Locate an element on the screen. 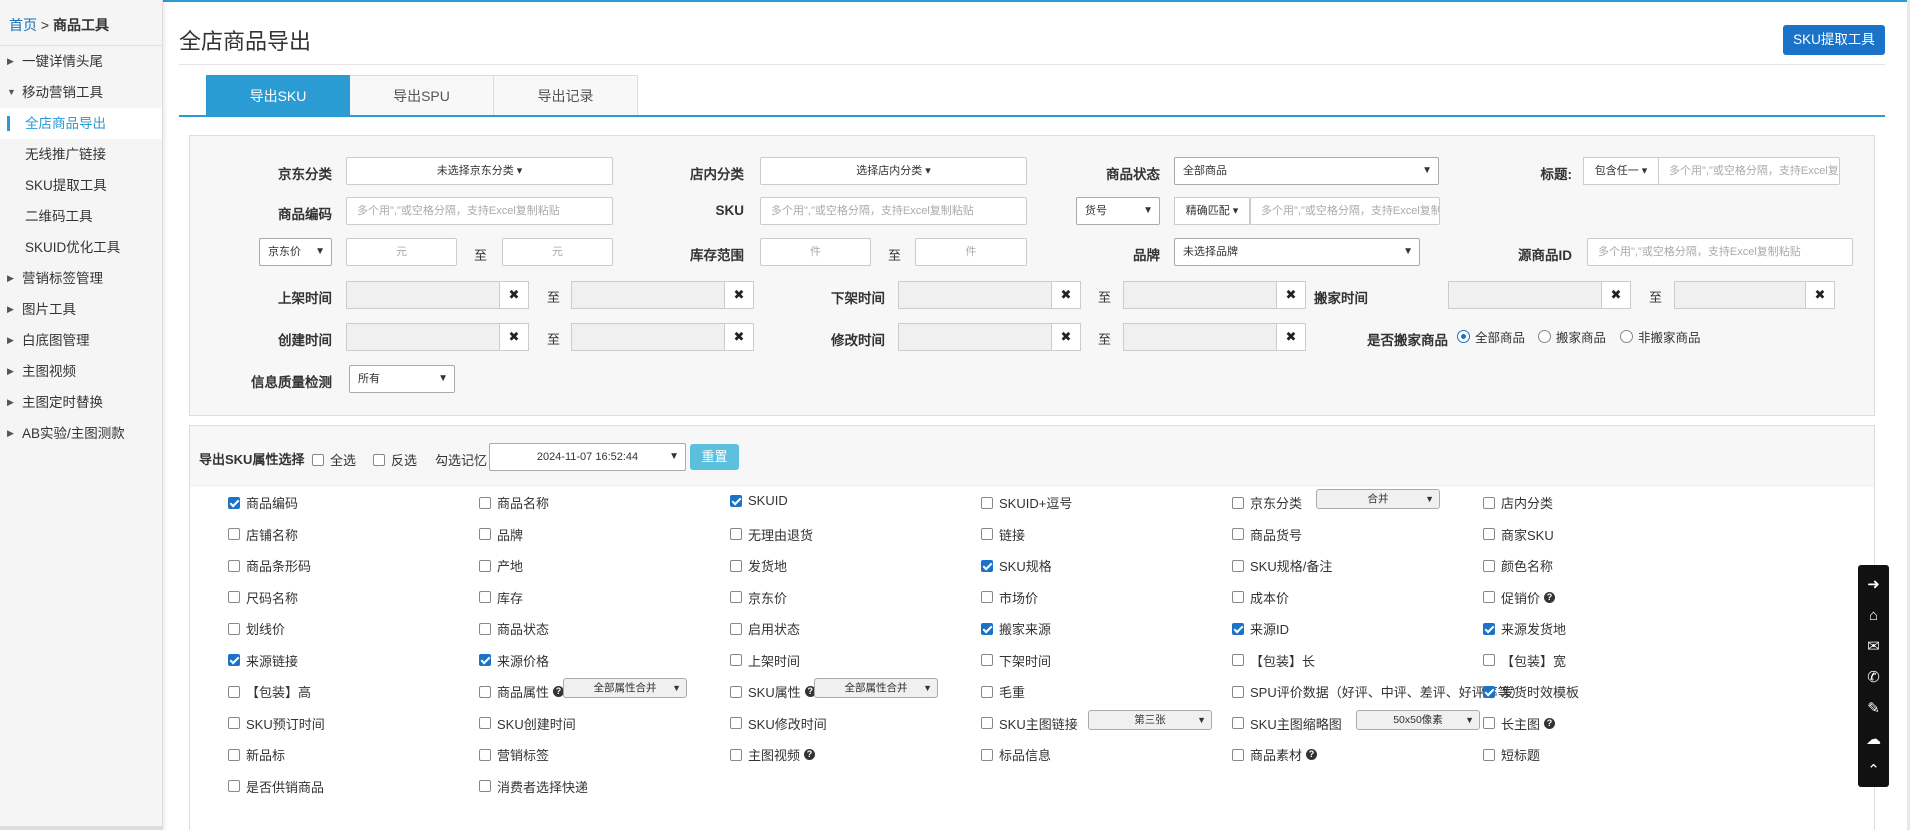 This screenshot has width=1910, height=830. attribute-checkbox: 商品货号 is located at coordinates (1267, 534).